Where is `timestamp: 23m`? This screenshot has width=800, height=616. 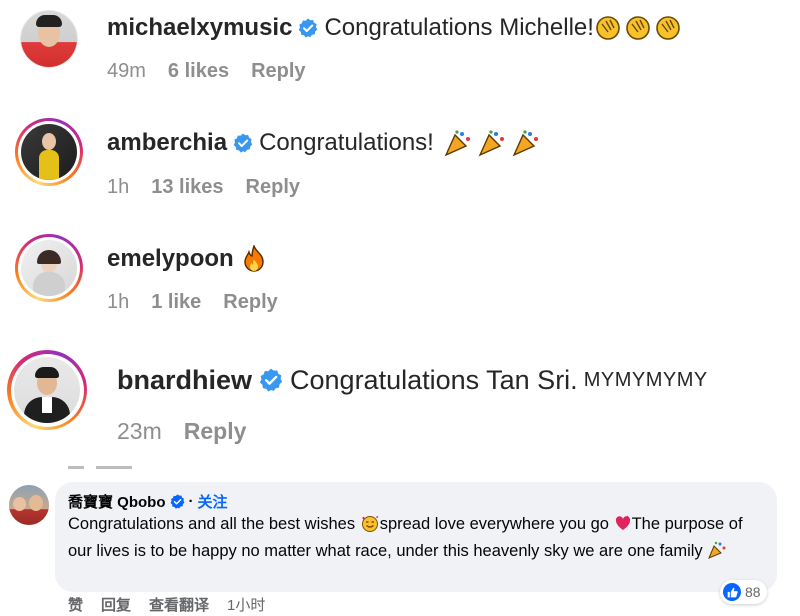 timestamp: 23m is located at coordinates (139, 431).